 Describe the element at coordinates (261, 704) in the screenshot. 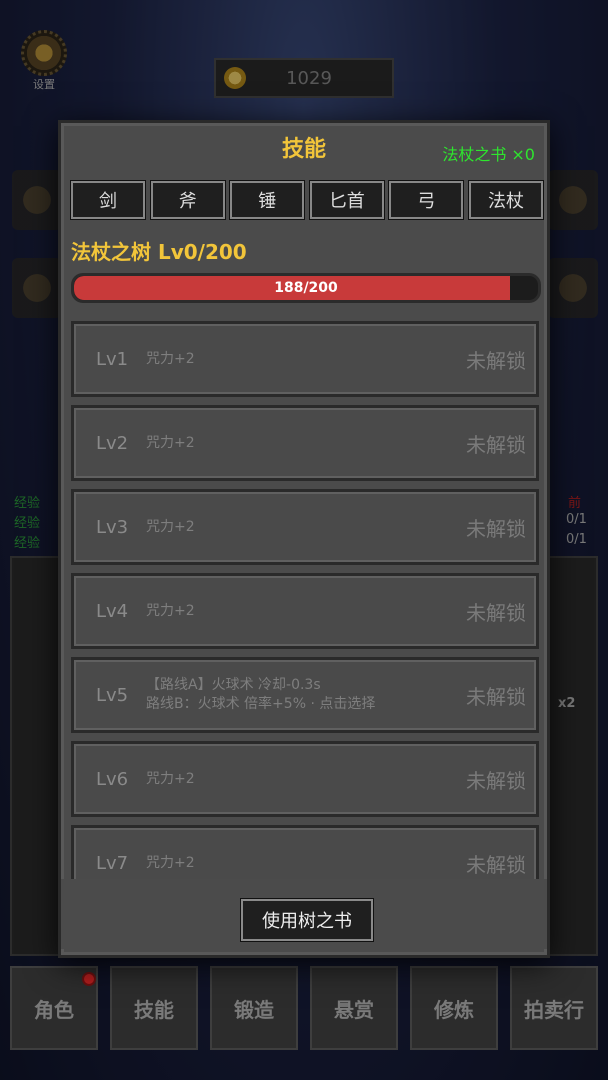

I see `level-desc-line2: 路线B：火球术 倍率+5% · 点击选择` at that location.